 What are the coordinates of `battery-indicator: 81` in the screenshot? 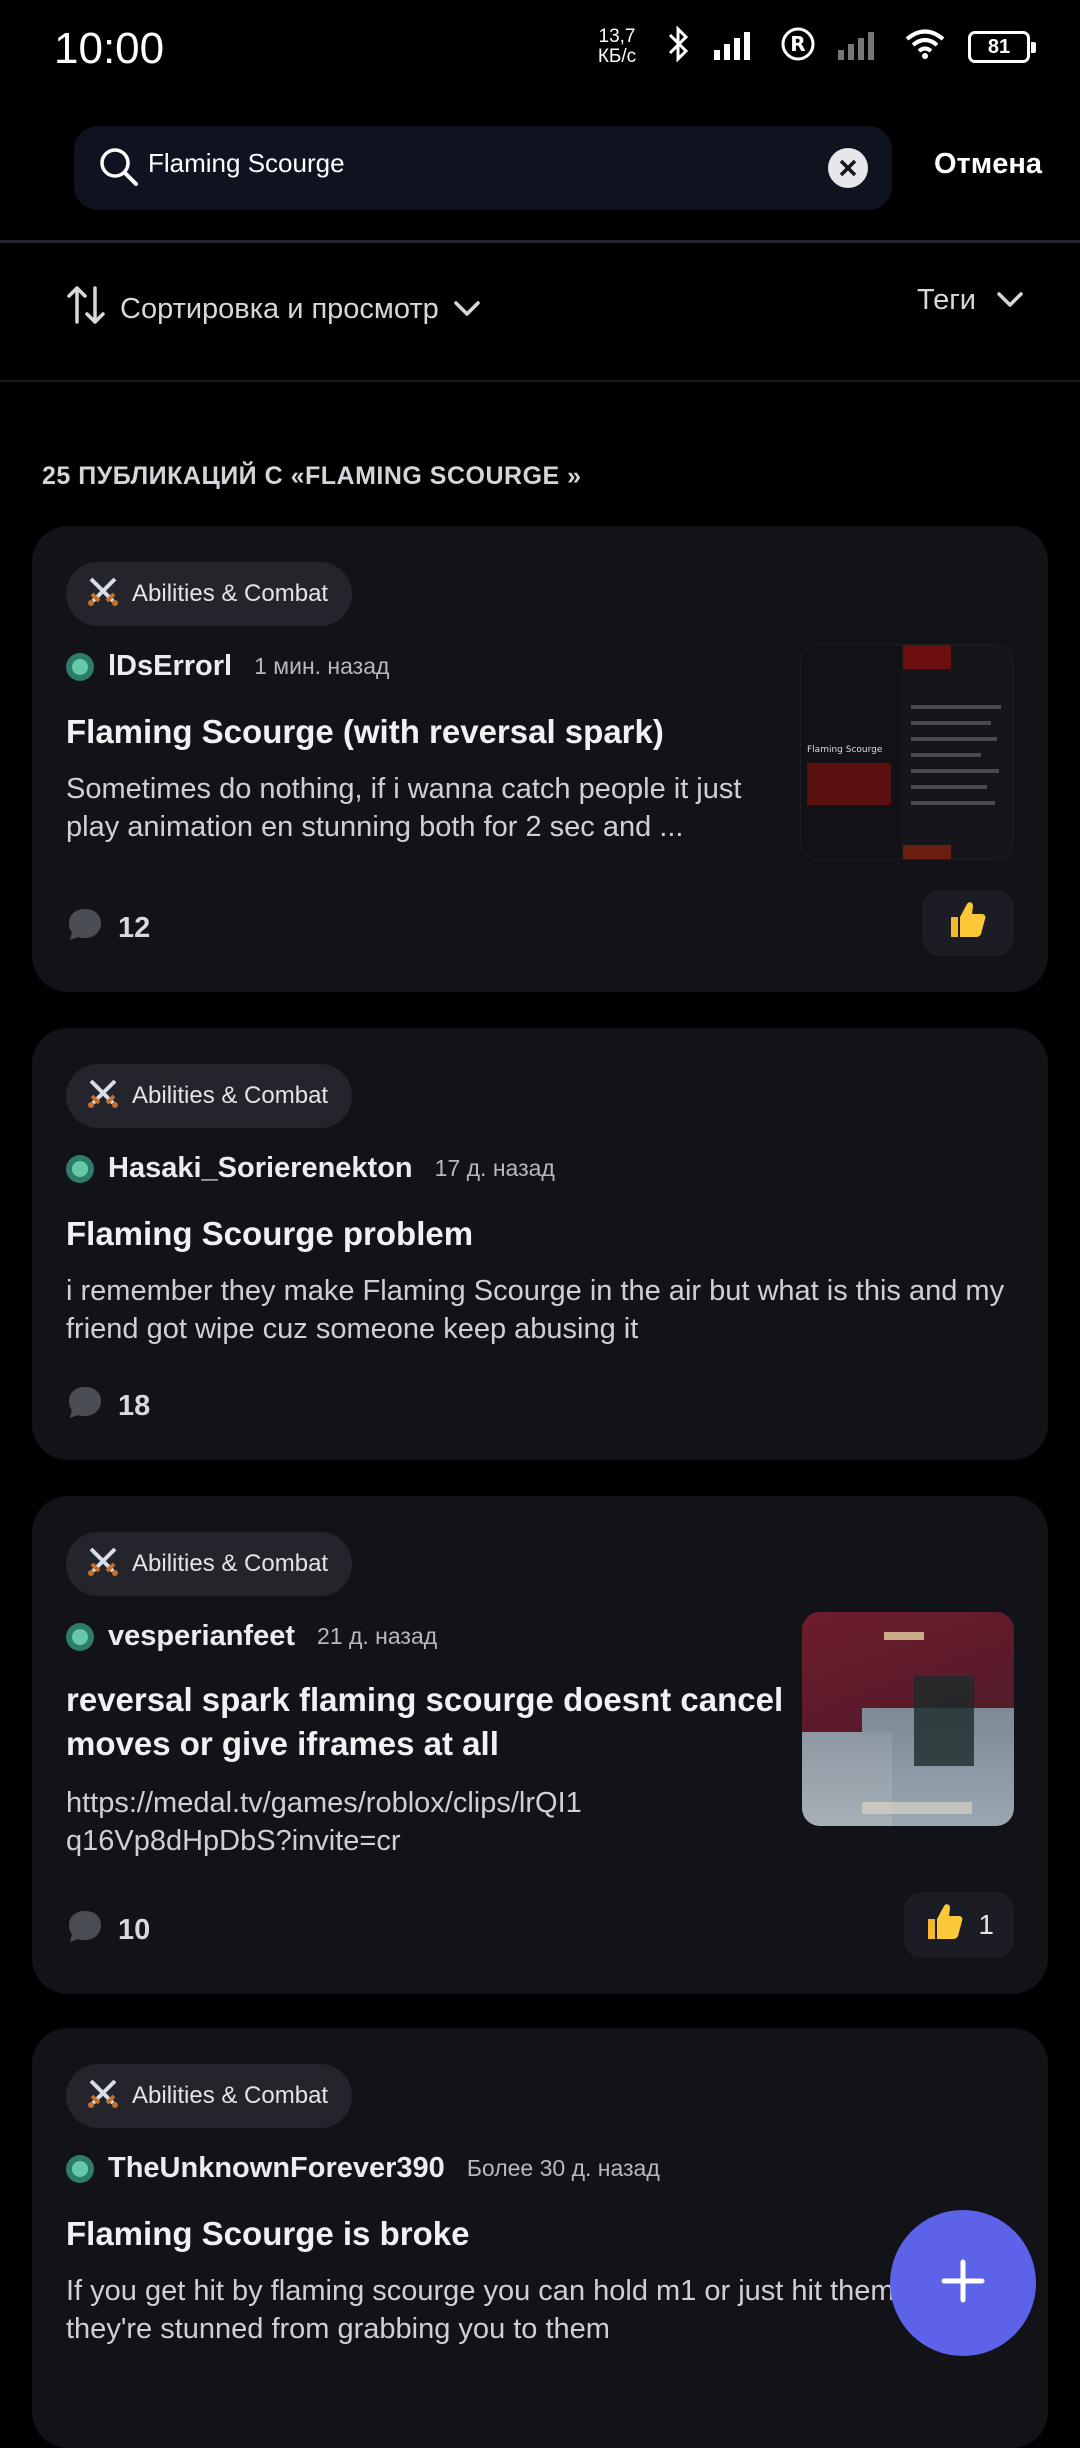 It's located at (1002, 46).